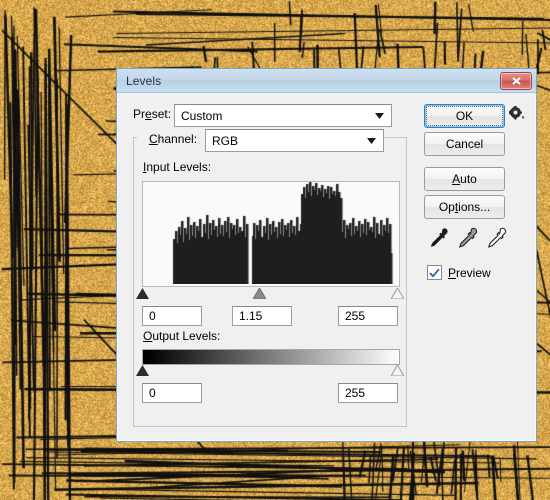 The width and height of the screenshot is (550, 500). I want to click on preset-value: Custom, so click(202, 115).